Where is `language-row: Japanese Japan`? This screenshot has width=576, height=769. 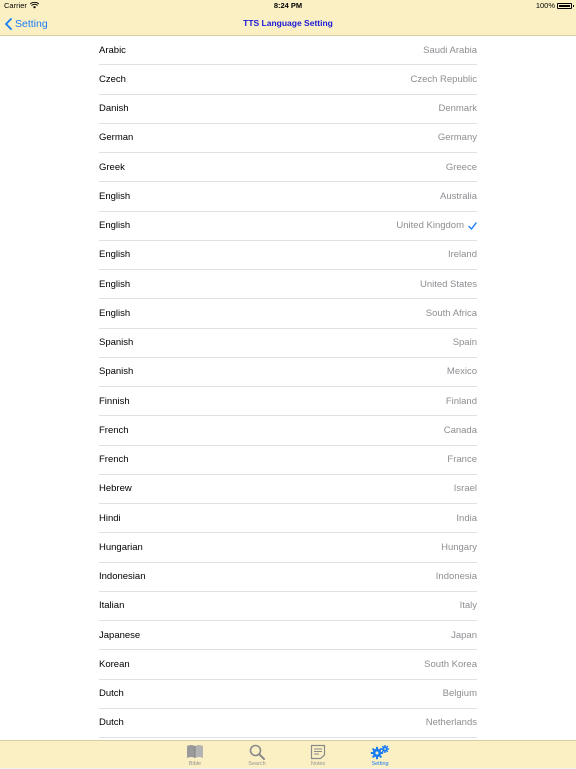 language-row: Japanese Japan is located at coordinates (288, 636).